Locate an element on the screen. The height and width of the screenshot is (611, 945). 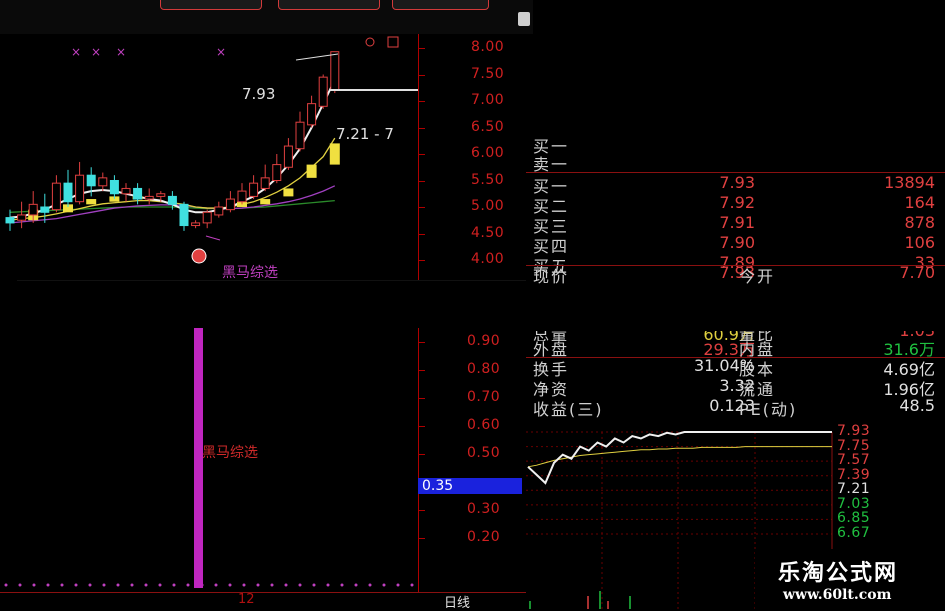
signal-pointer is located at coordinates (213, 238).